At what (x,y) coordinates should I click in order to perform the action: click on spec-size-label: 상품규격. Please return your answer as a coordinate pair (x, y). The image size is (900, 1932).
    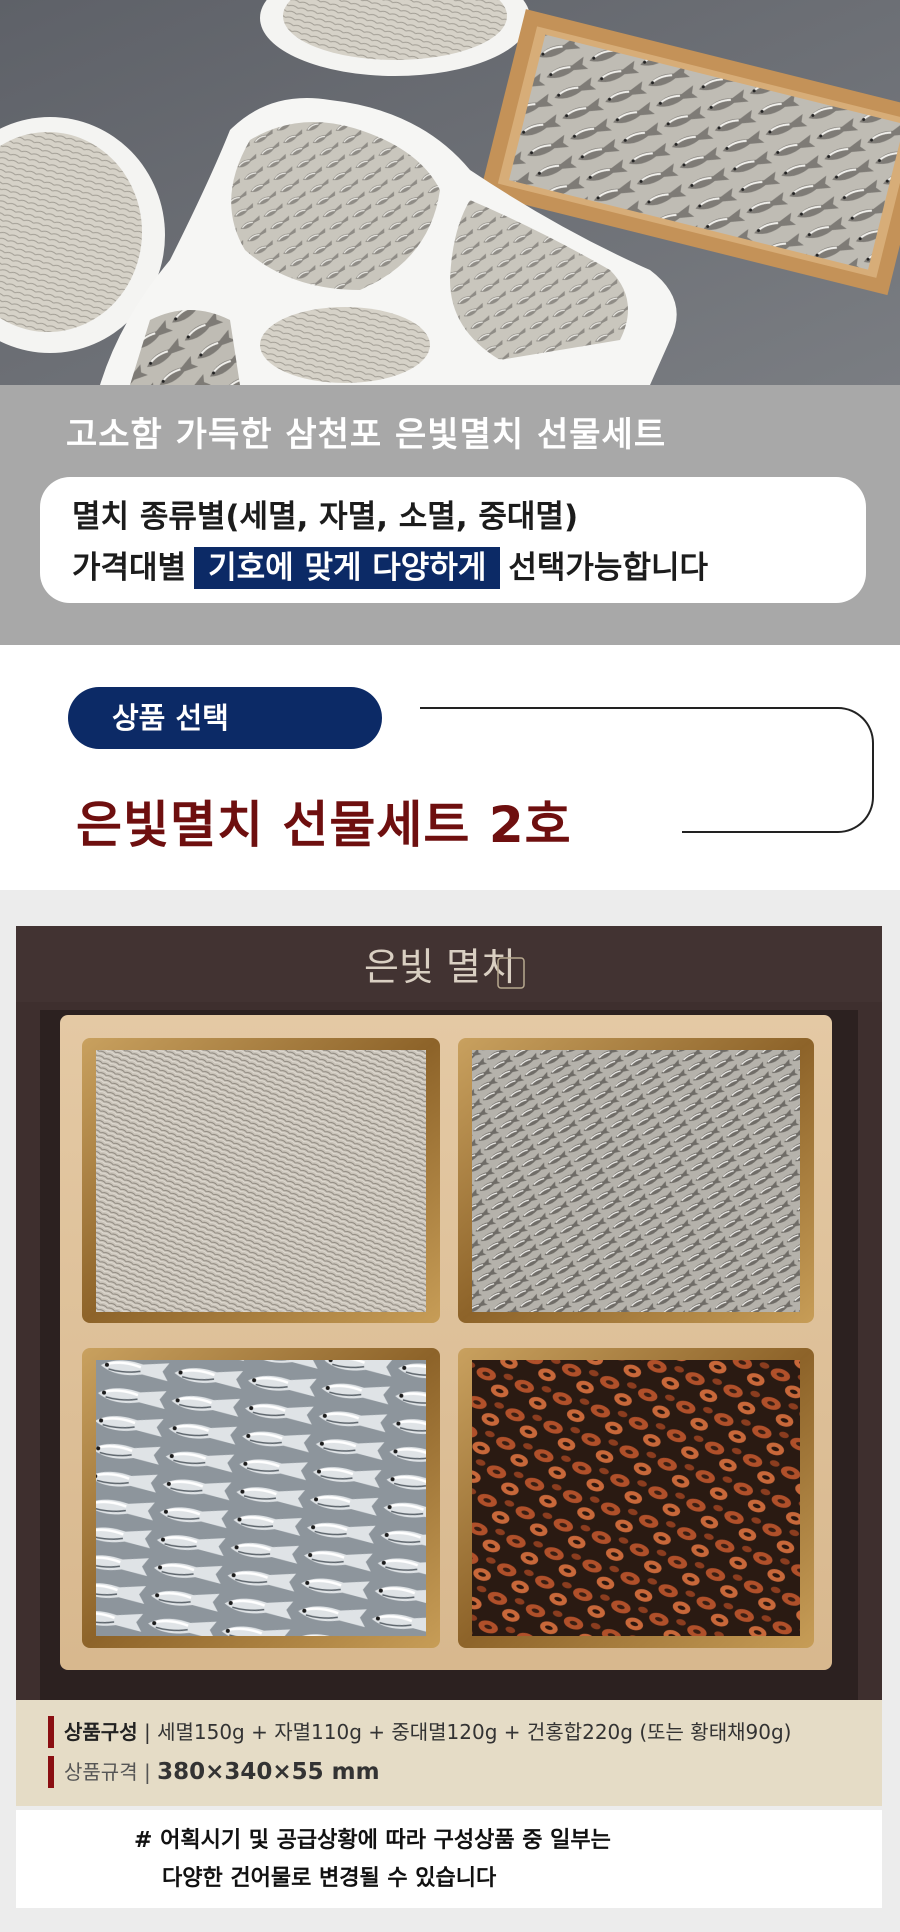
    Looking at the image, I should click on (101, 1772).